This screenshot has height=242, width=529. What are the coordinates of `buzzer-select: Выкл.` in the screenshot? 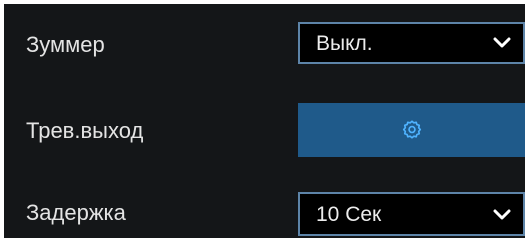 It's located at (411, 43).